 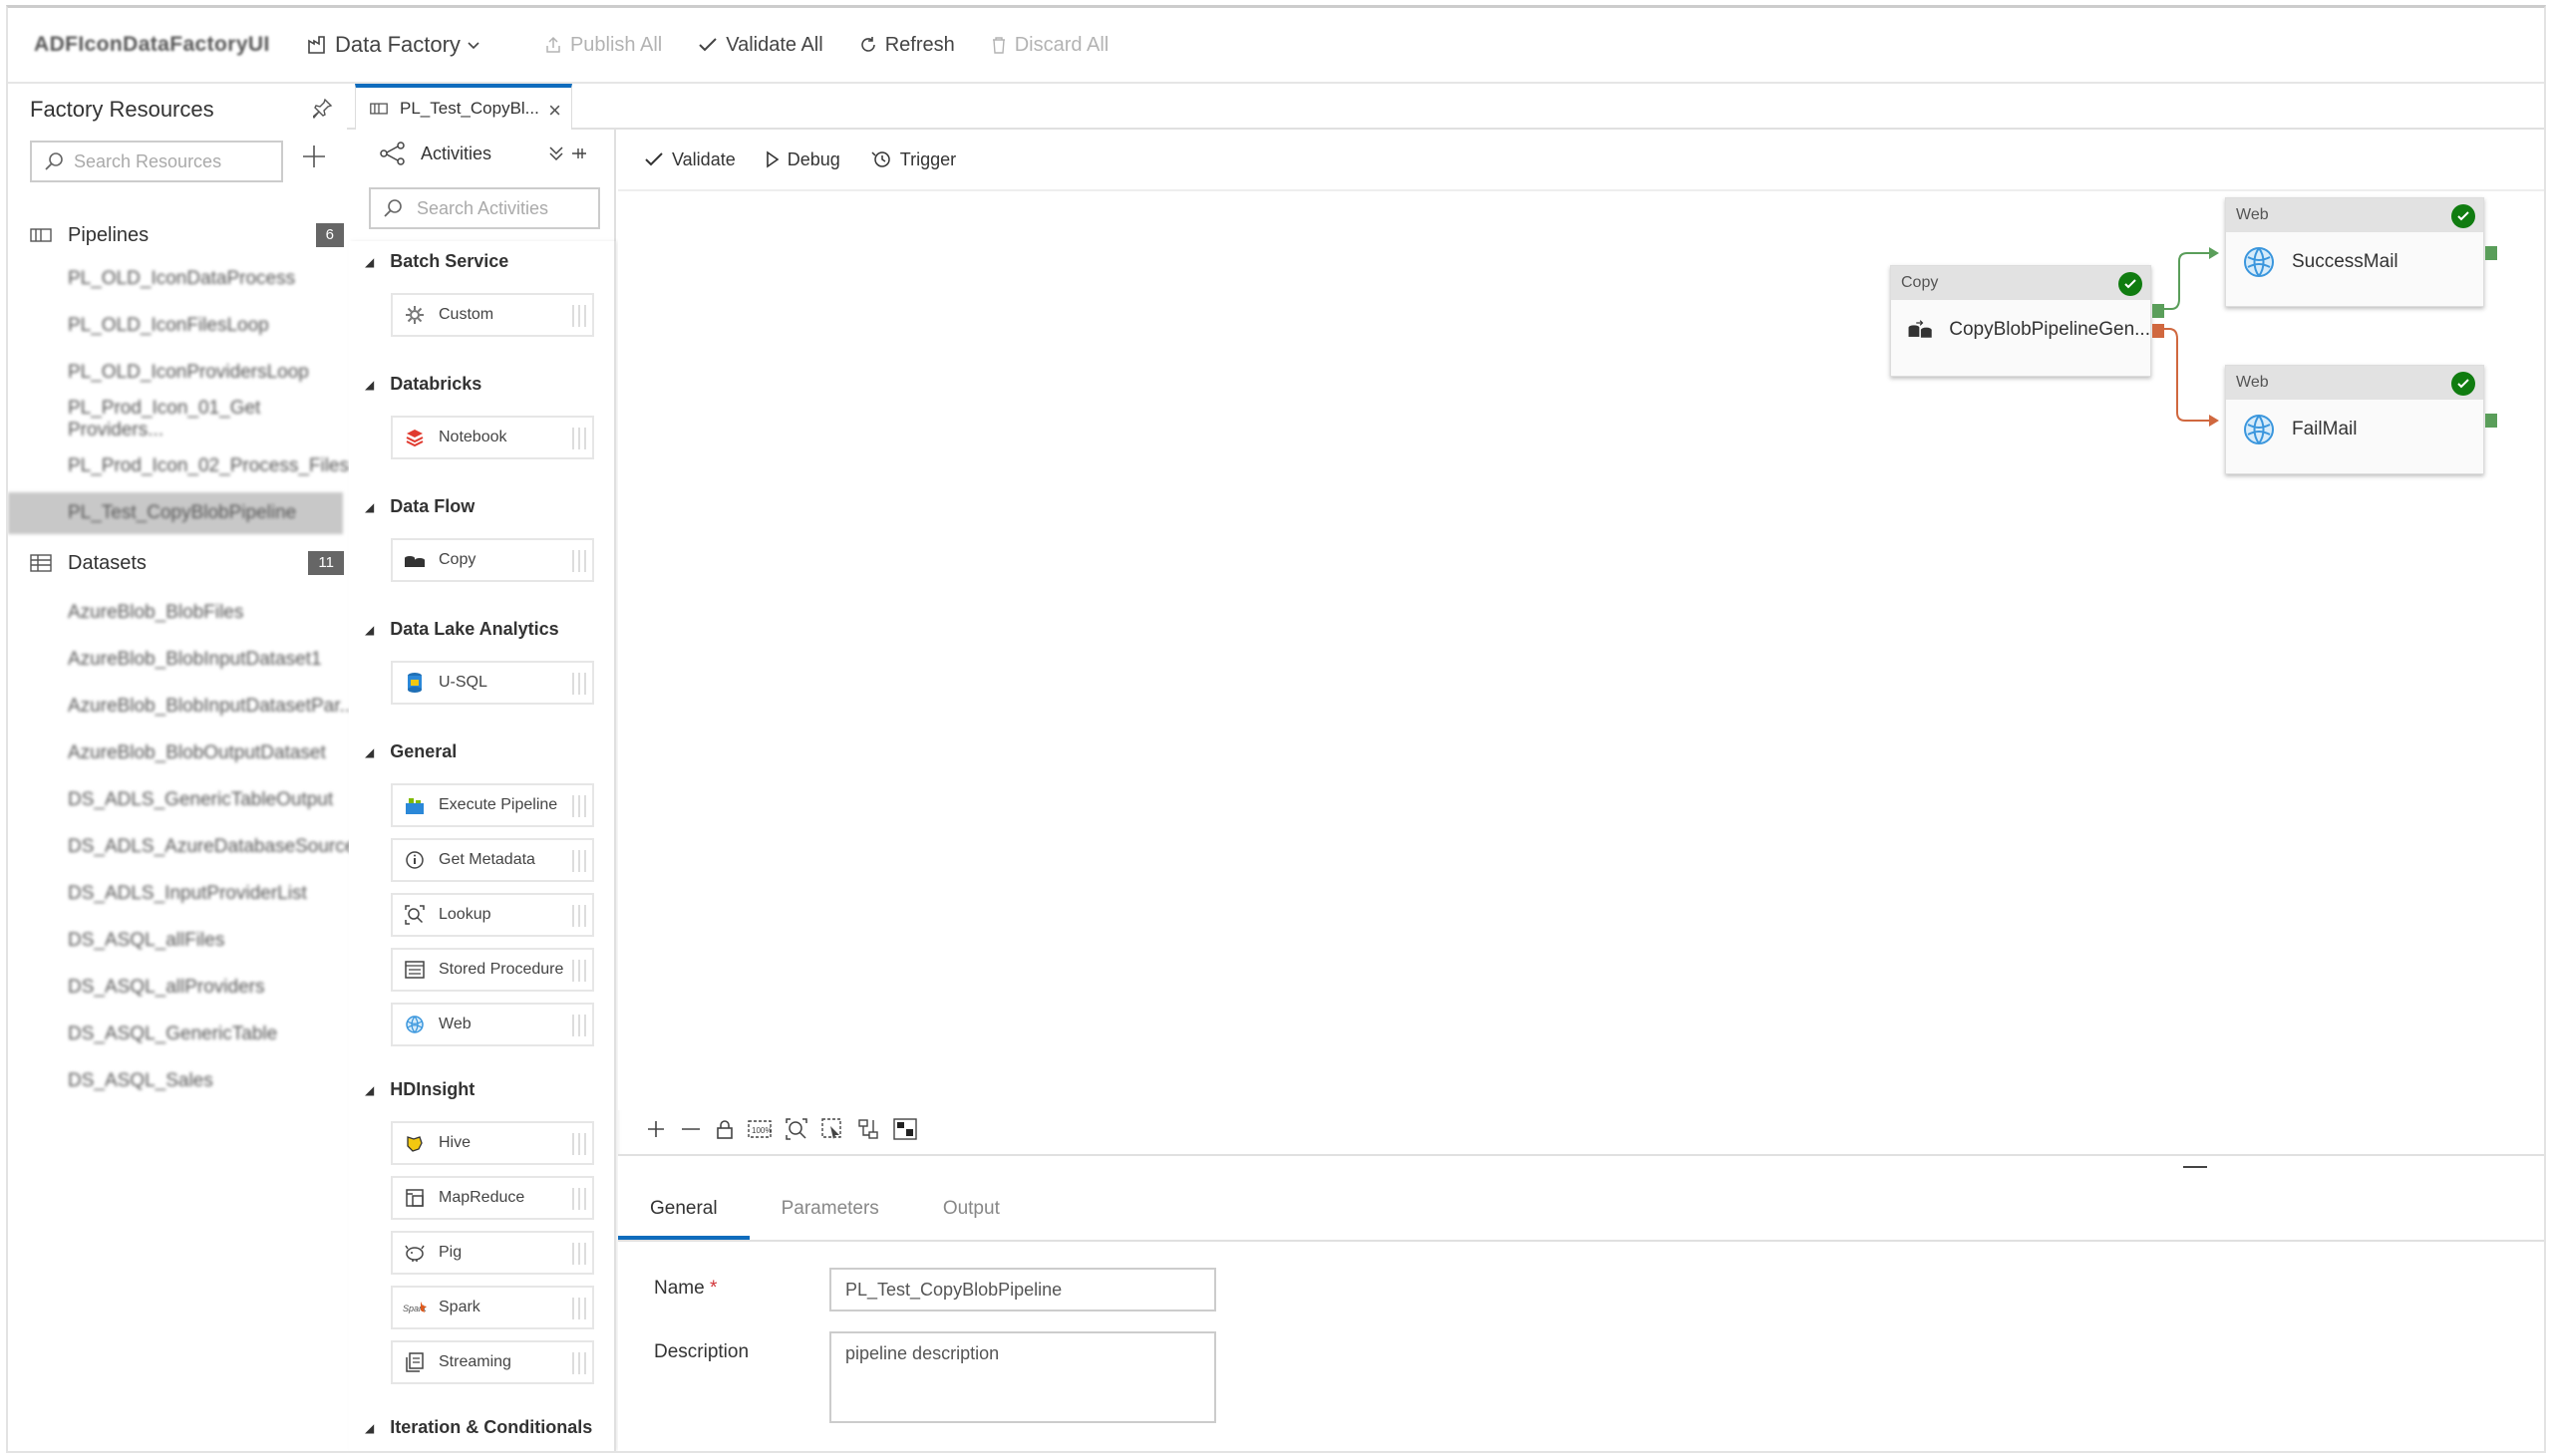 I want to click on activity-lookup: Lookup, so click(x=492, y=915).